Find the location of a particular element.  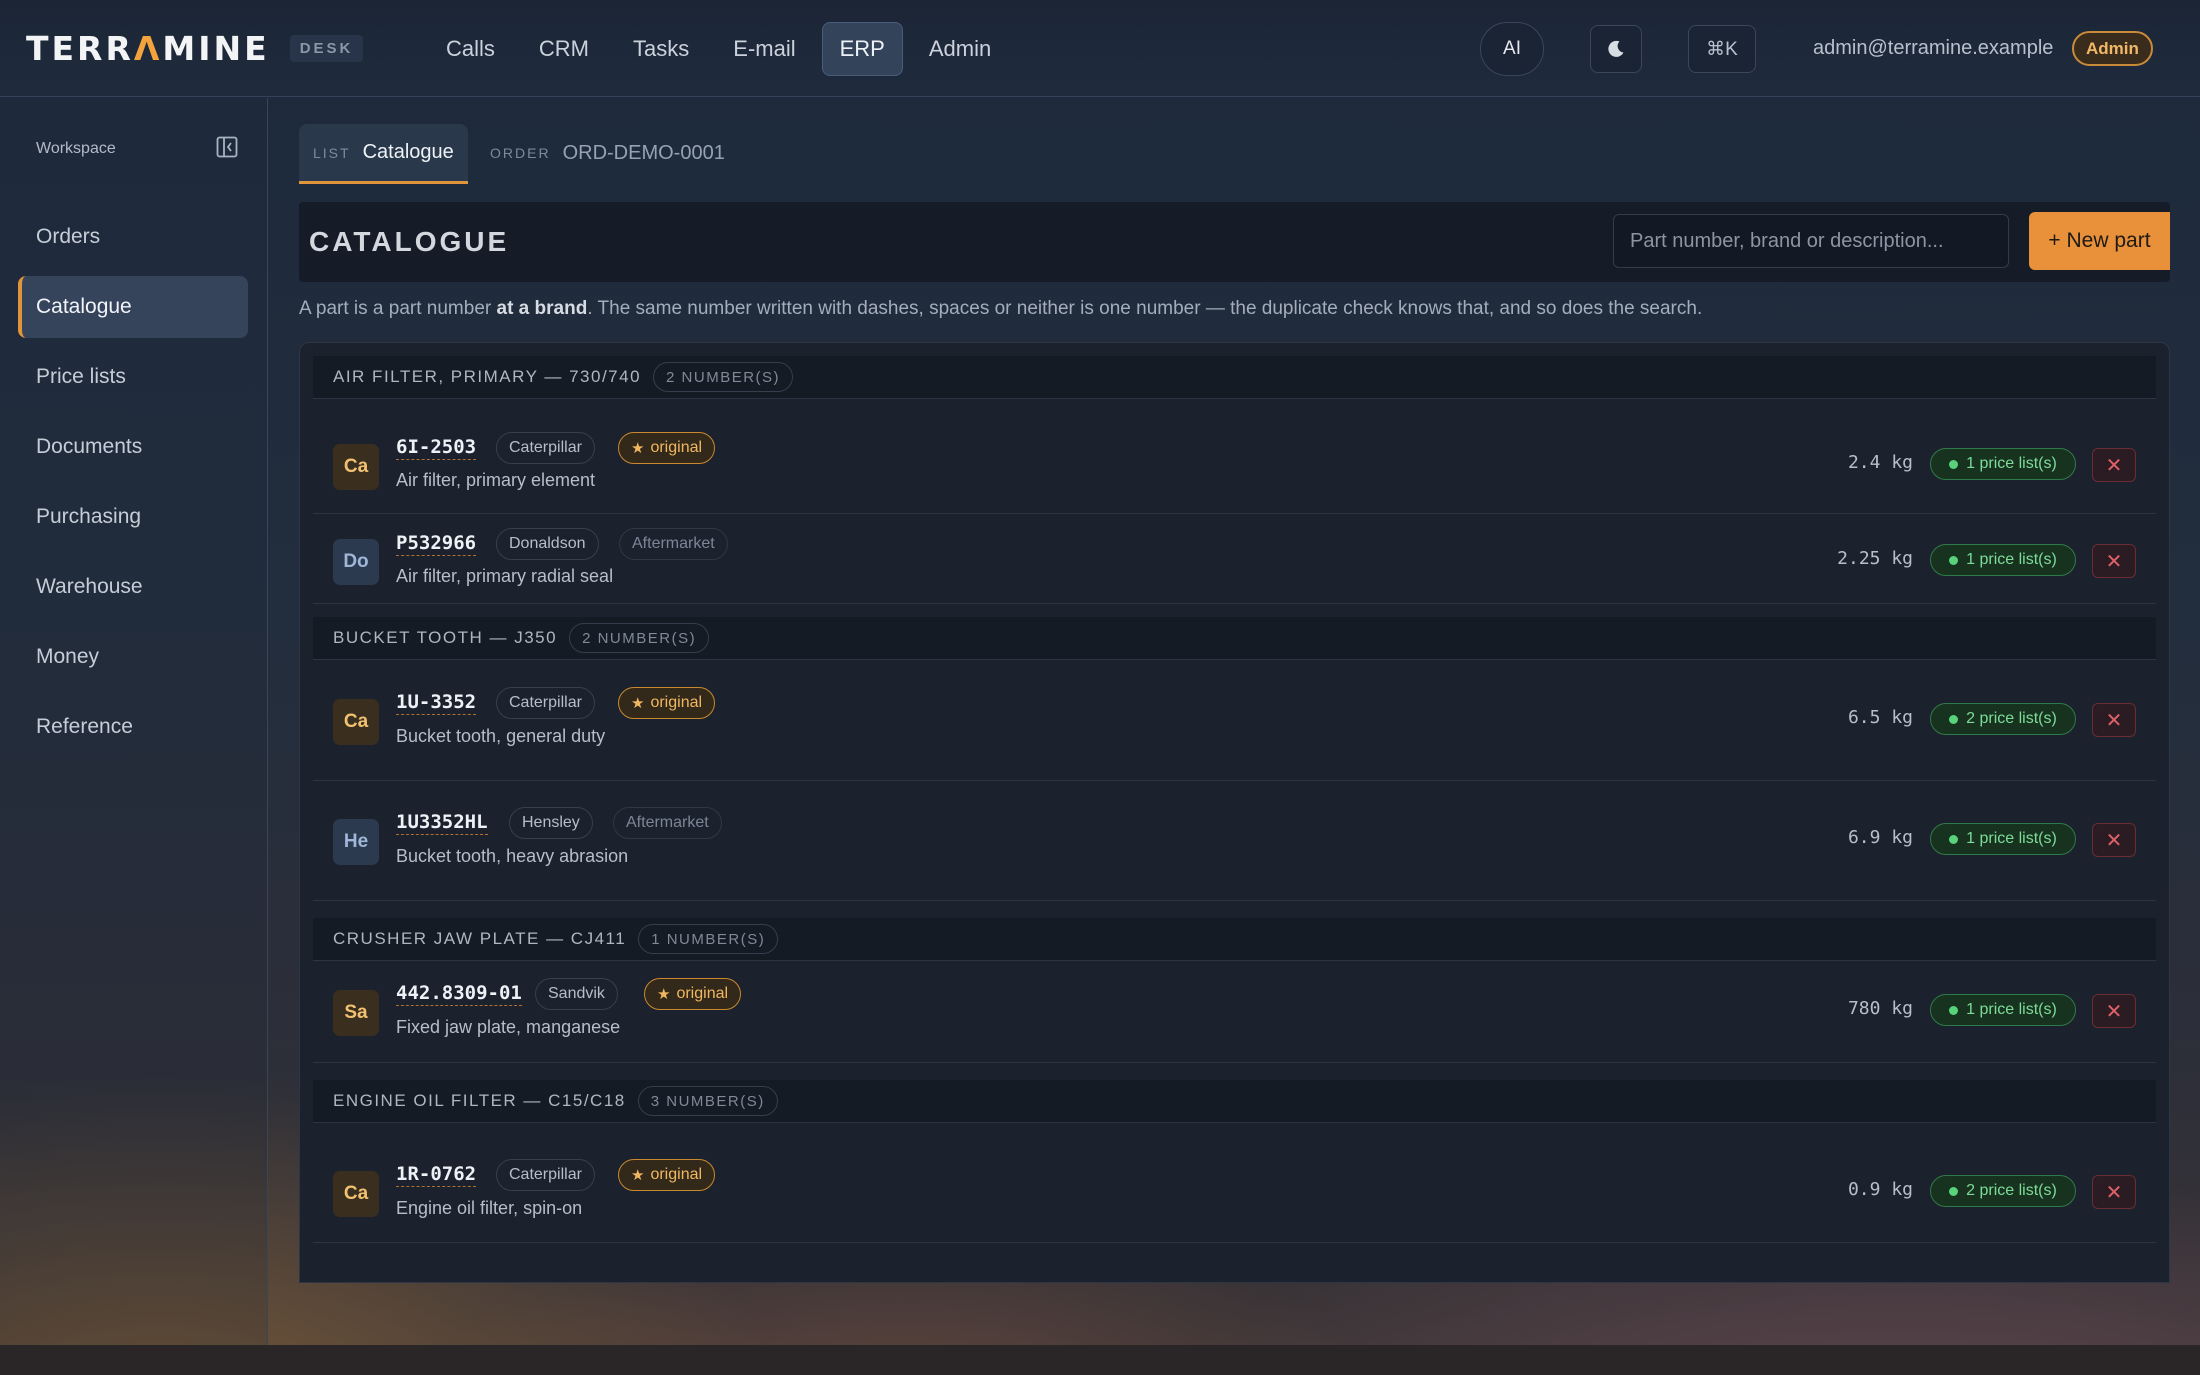

catalogue-header: CATALOGUE + New part is located at coordinates (1234, 242).